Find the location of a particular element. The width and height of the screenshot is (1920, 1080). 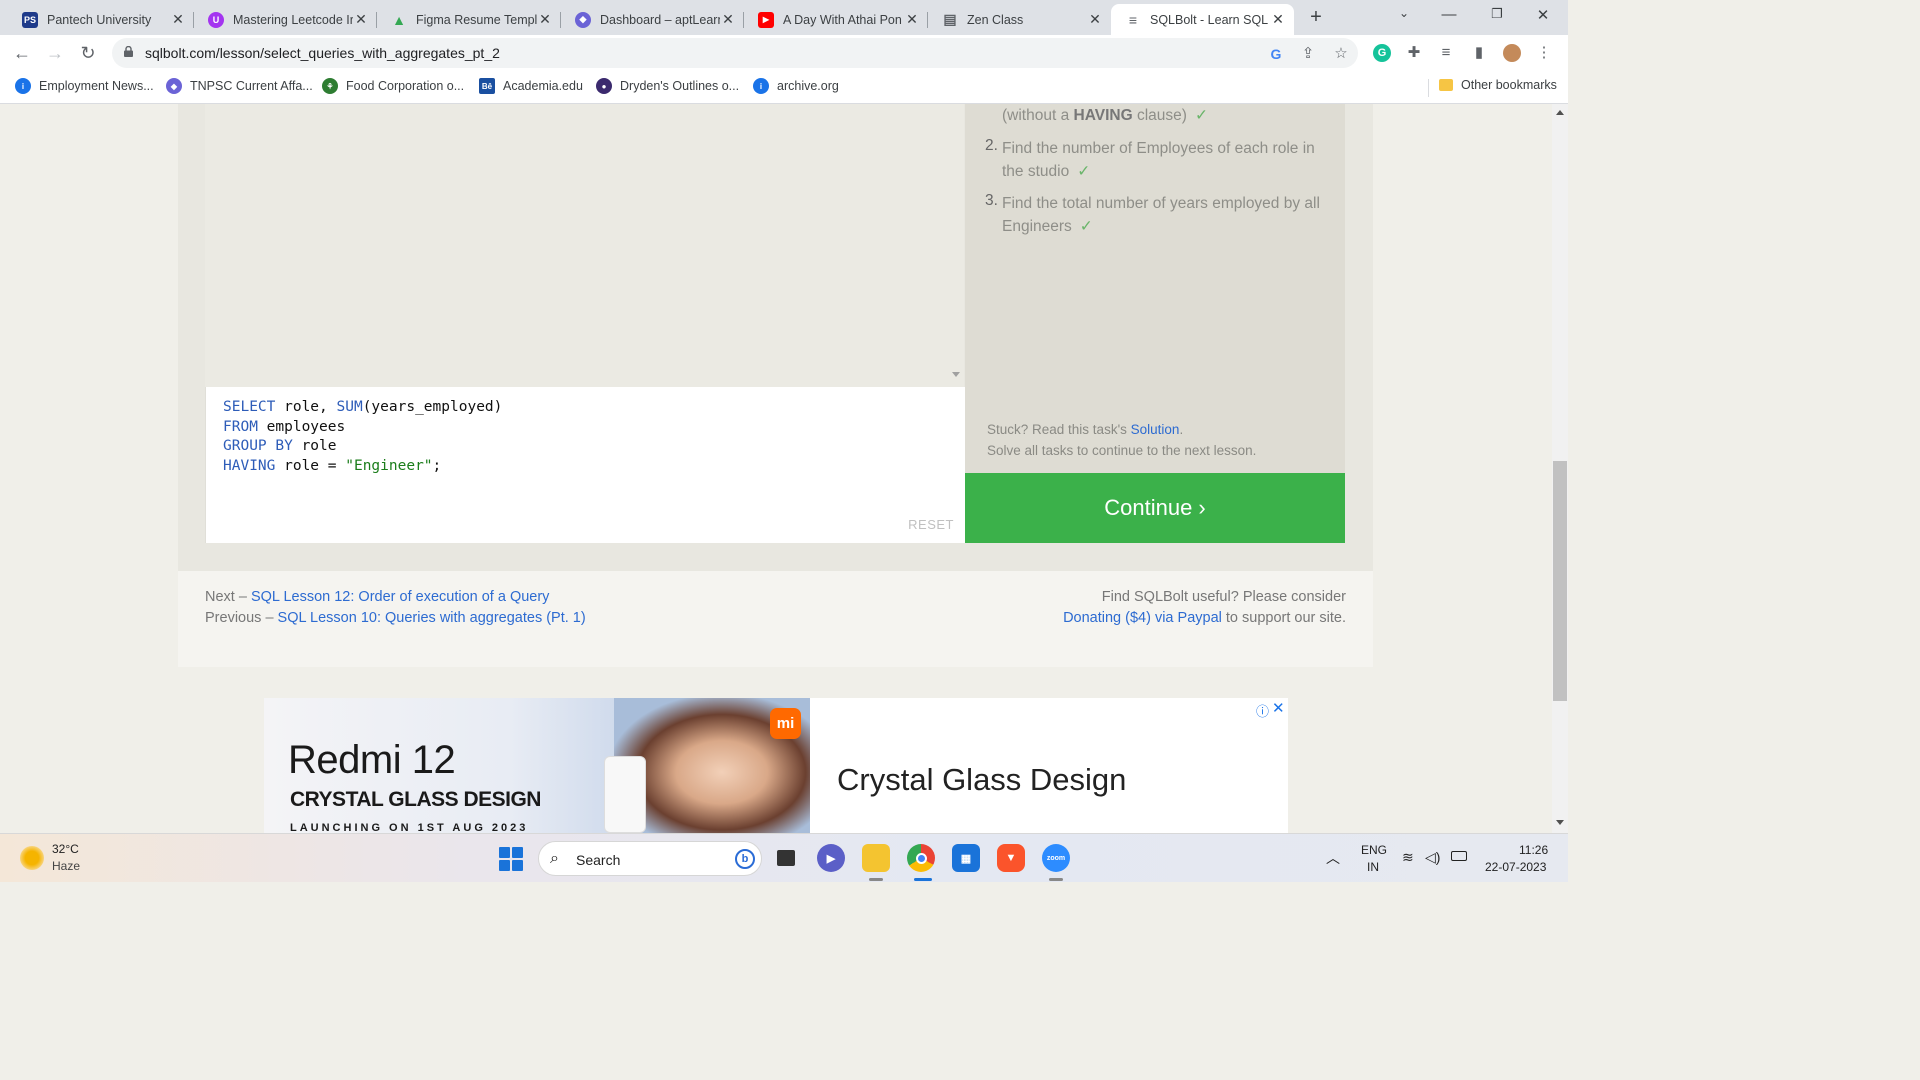

task-view-icon is located at coordinates (786, 858).